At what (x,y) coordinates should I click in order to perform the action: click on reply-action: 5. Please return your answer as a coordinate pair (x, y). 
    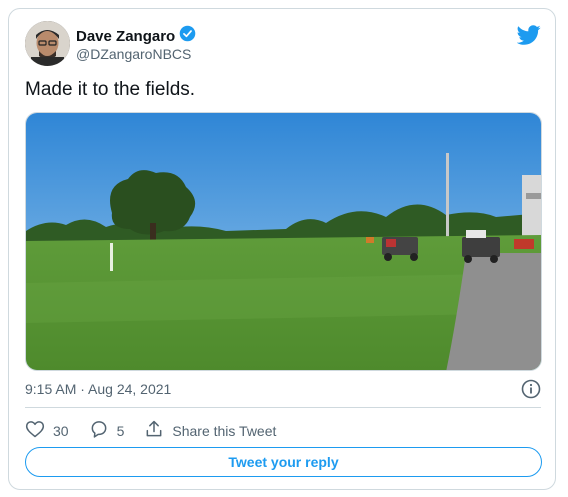
    Looking at the image, I should click on (107, 430).